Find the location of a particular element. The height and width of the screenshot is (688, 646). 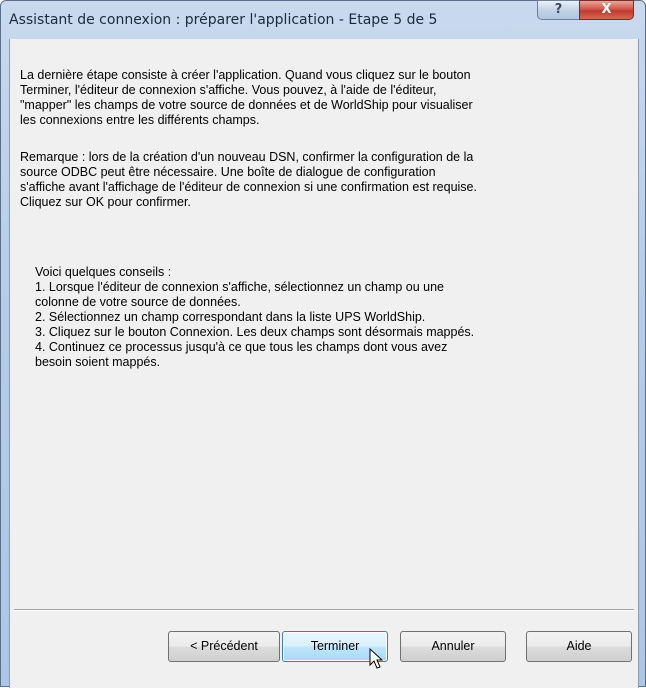

question-mark-icon: ? is located at coordinates (558, 9).